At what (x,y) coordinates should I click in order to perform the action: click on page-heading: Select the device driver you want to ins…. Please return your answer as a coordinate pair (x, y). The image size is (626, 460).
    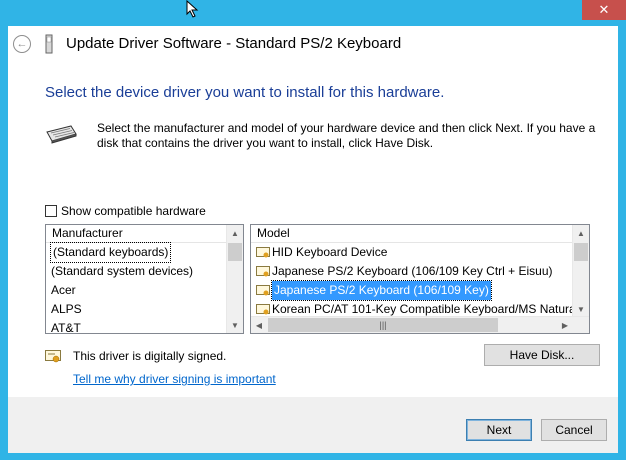
    Looking at the image, I should click on (245, 92).